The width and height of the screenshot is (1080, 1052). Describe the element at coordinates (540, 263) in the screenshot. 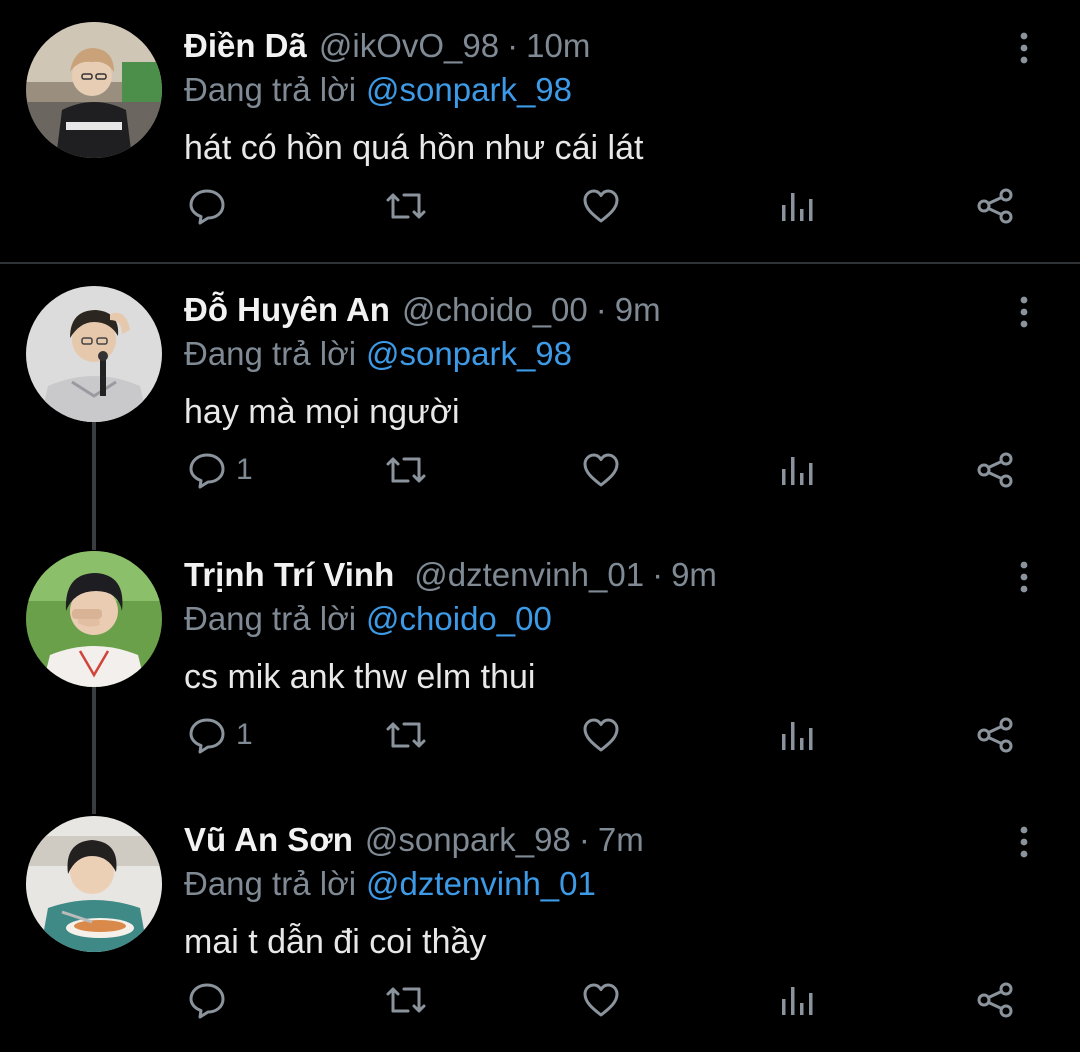

I see `tweet-divider` at that location.